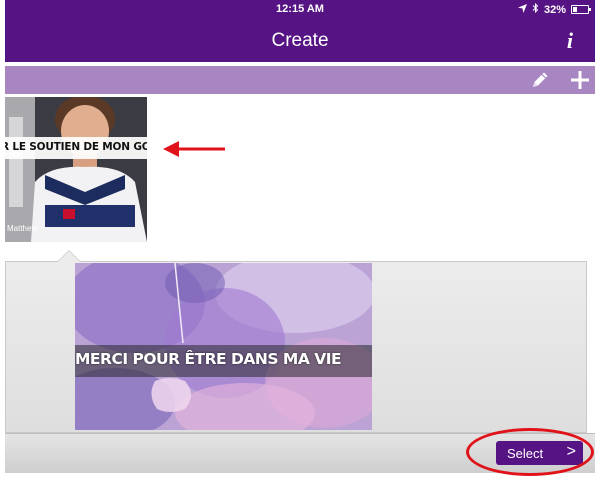 Image resolution: width=600 pixels, height=490 pixels. I want to click on panel-pointer, so click(69, 256).